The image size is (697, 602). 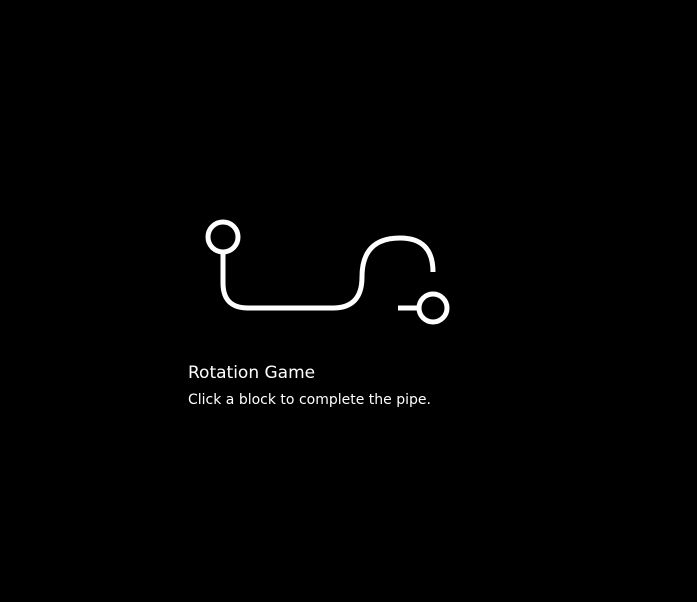 I want to click on pipe-board-svg, so click(x=327, y=272).